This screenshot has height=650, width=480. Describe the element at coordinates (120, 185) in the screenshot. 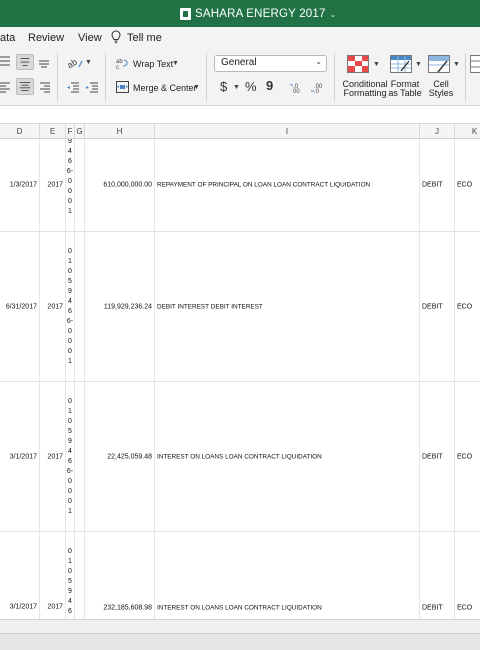

I see `cell-amount: 610,000,000.00` at that location.